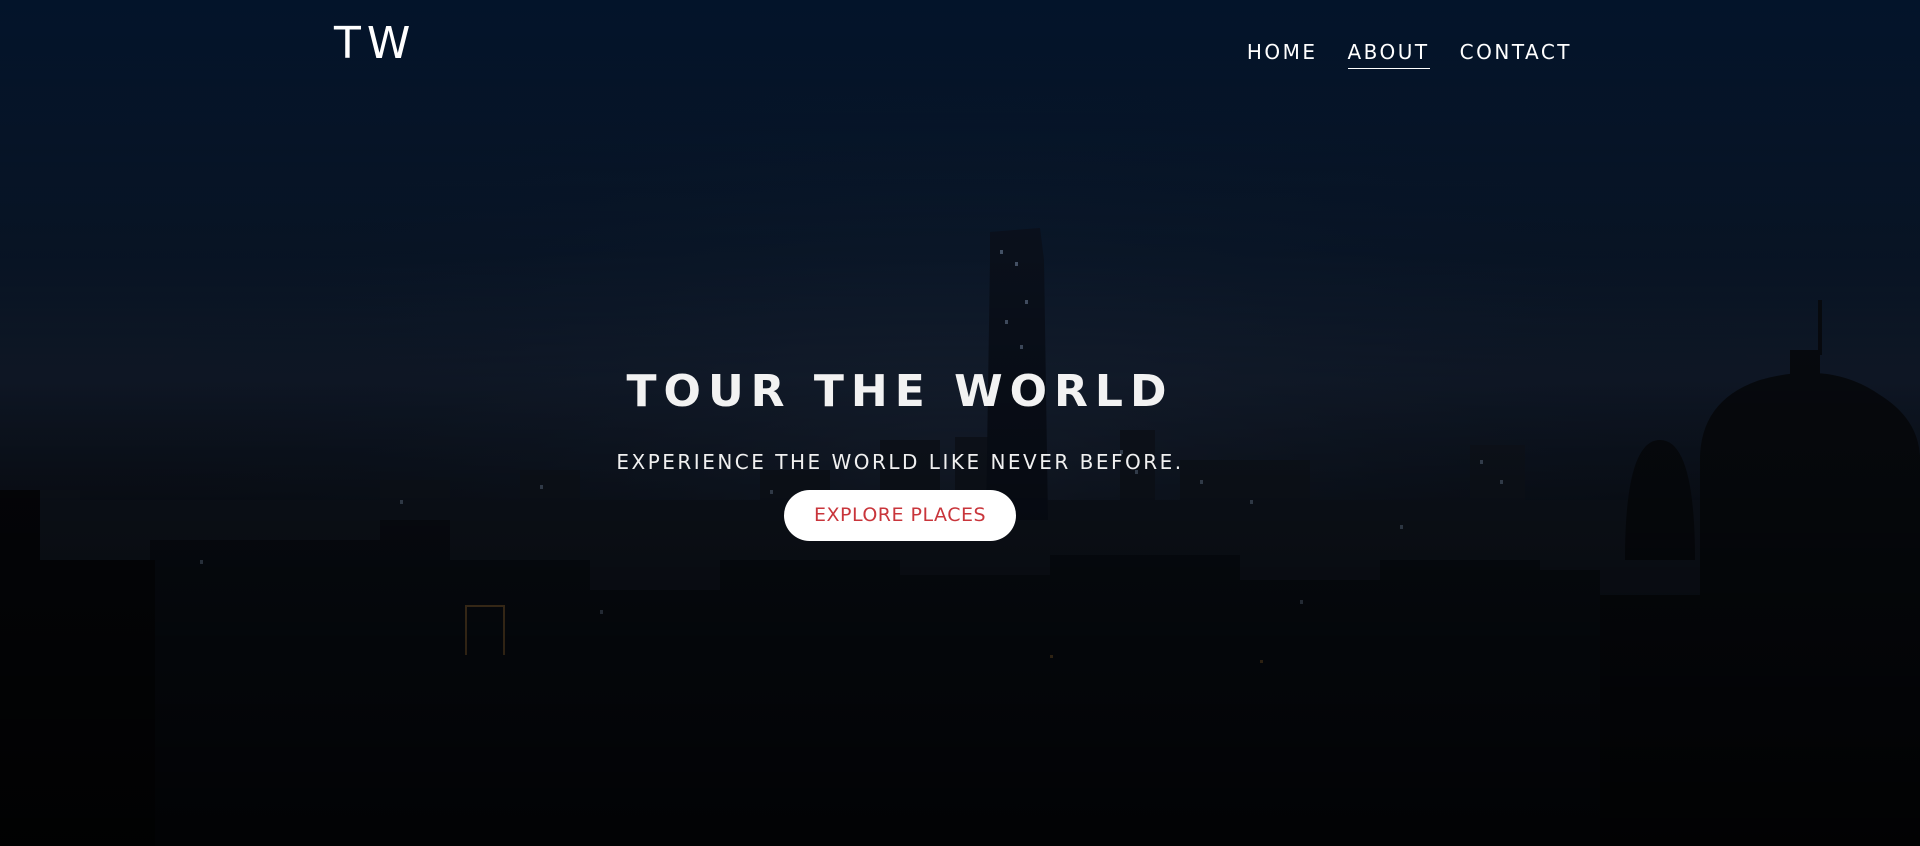 Image resolution: width=1920 pixels, height=846 pixels. Describe the element at coordinates (900, 462) in the screenshot. I see `hero-subtitle: EXPERIENCE THE WORLD LIKE NEVER BEFORE.` at that location.